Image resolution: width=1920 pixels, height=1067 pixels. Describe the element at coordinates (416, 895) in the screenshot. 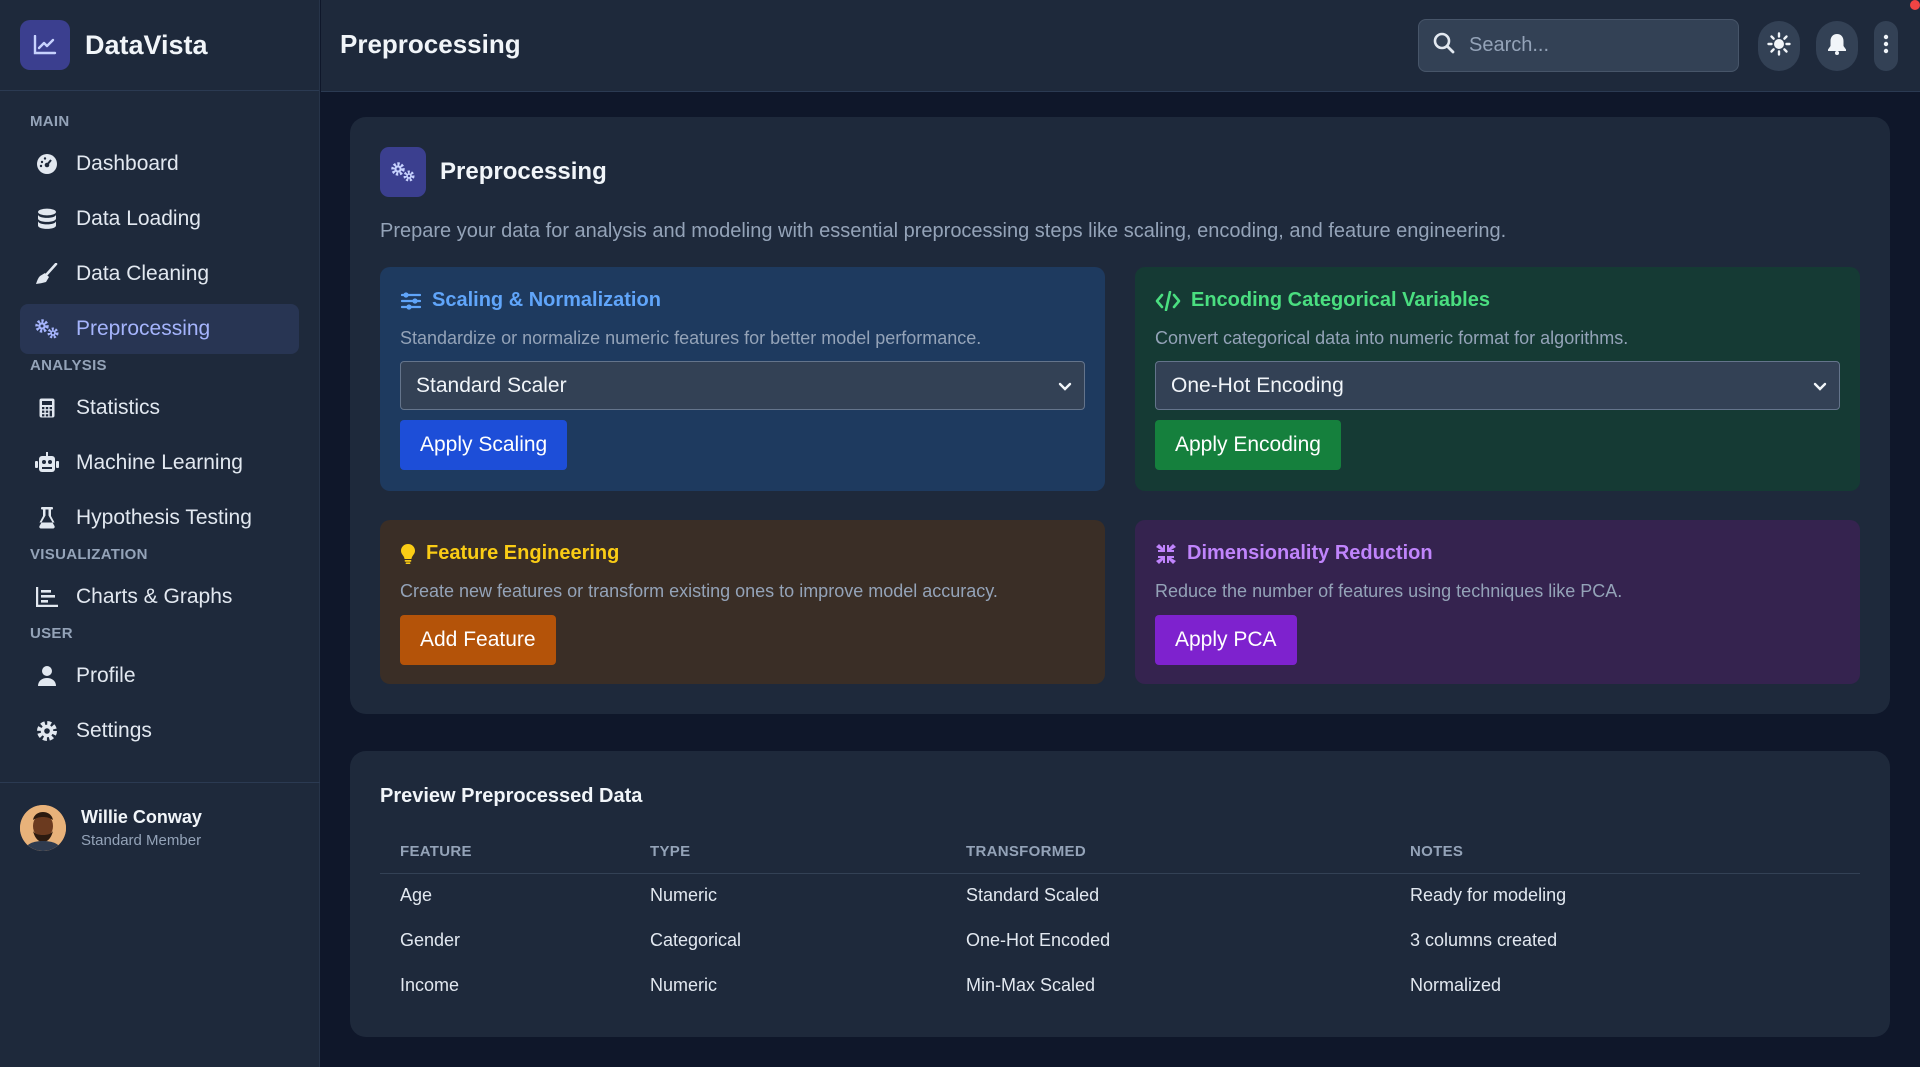

I see `cell-feature: Age` at that location.